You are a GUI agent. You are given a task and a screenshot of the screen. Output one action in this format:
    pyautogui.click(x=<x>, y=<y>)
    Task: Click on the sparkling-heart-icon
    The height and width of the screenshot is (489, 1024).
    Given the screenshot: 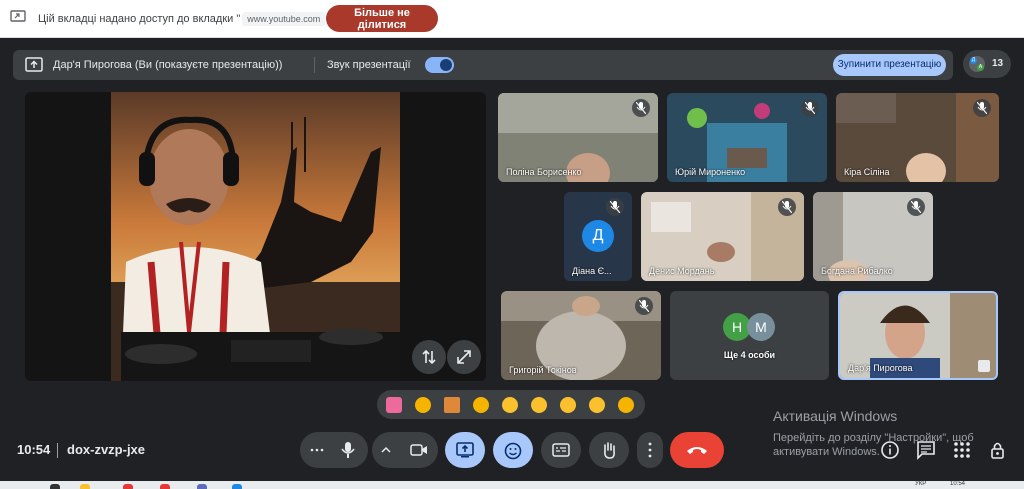 What is the action you would take?
    pyautogui.click(x=394, y=405)
    